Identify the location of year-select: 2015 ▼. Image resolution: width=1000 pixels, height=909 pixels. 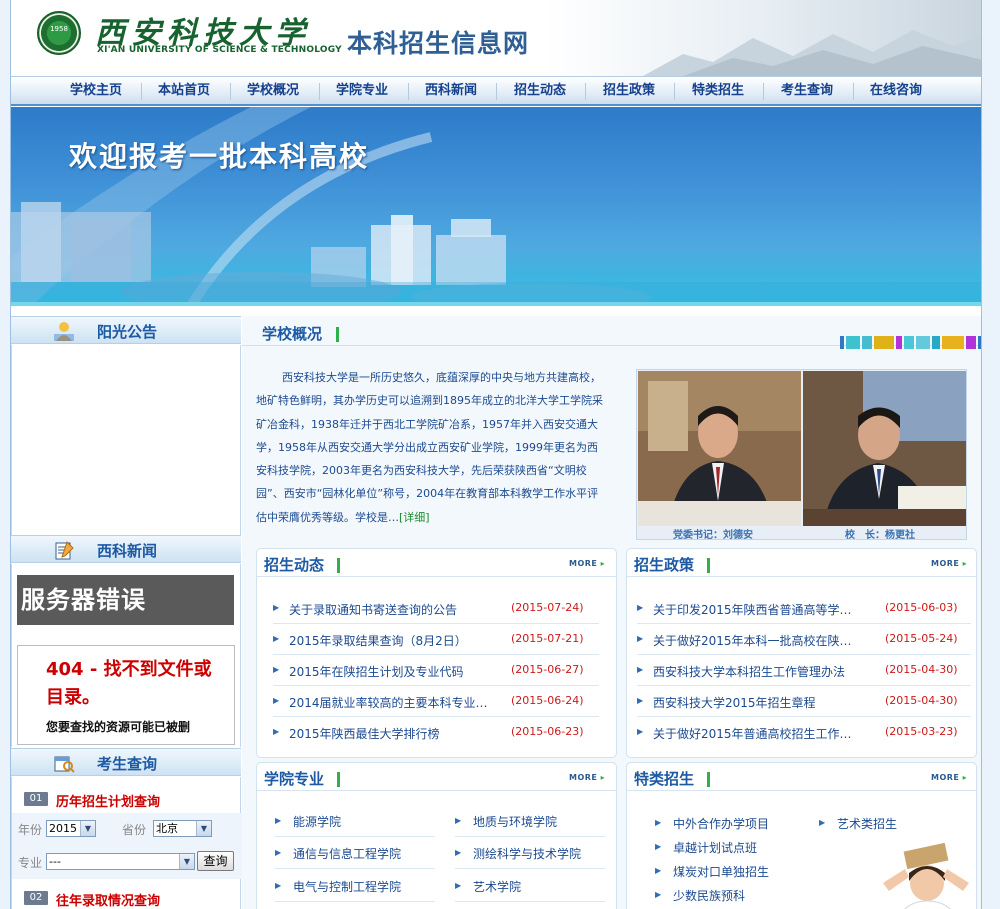
(71, 828).